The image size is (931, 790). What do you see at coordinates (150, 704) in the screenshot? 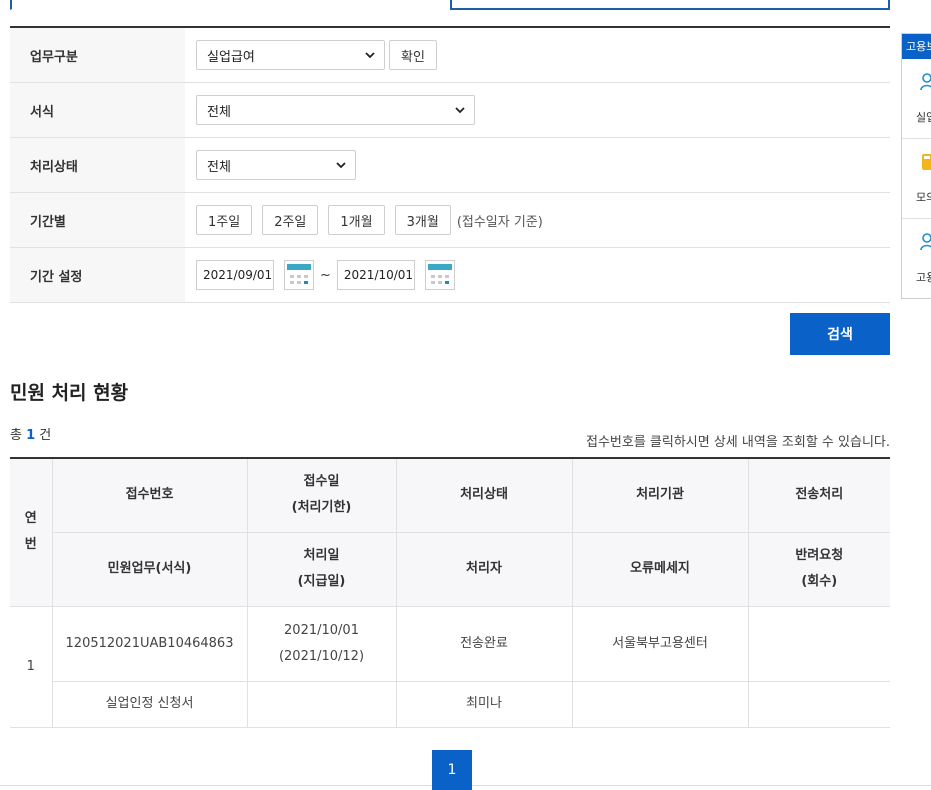
I see `task: 실업인정 신청서` at bounding box center [150, 704].